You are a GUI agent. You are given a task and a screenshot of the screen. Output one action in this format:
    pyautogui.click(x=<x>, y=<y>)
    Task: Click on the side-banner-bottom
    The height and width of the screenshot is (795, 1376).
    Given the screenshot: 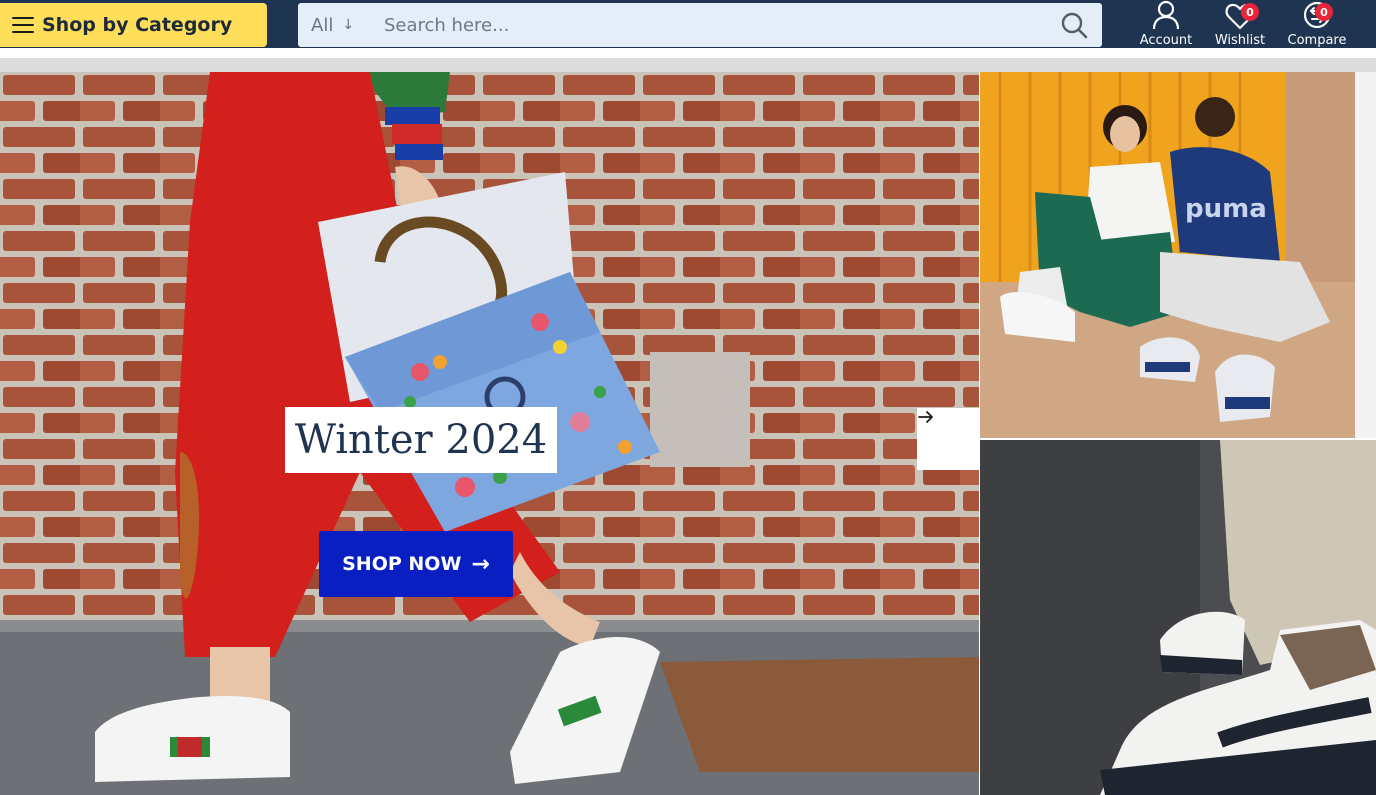 What is the action you would take?
    pyautogui.click(x=1178, y=617)
    